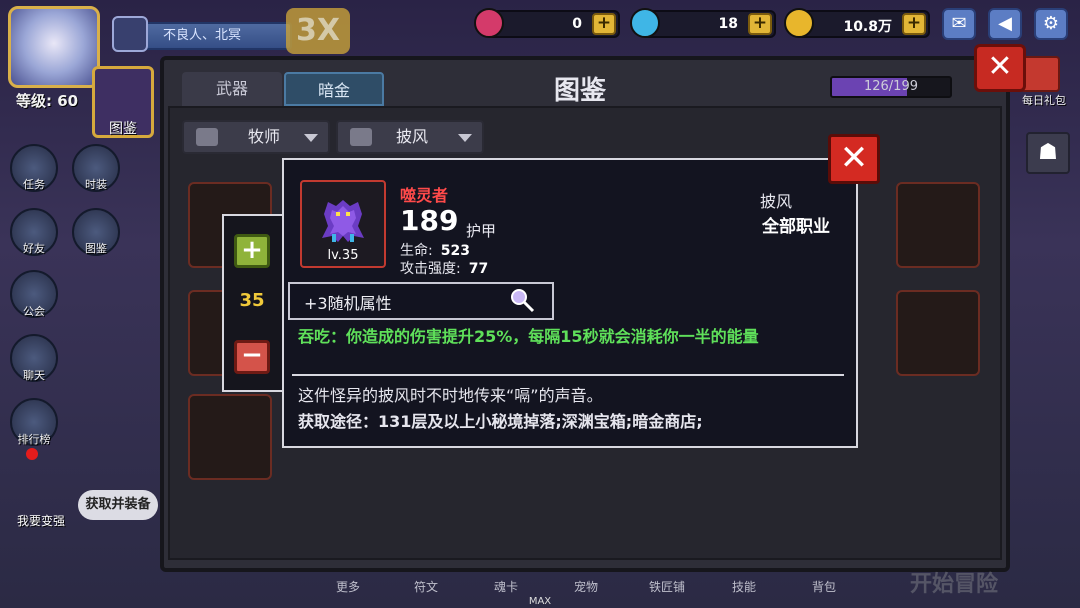  What do you see at coordinates (854, 159) in the screenshot?
I see `close-popup-button: ✕` at bounding box center [854, 159].